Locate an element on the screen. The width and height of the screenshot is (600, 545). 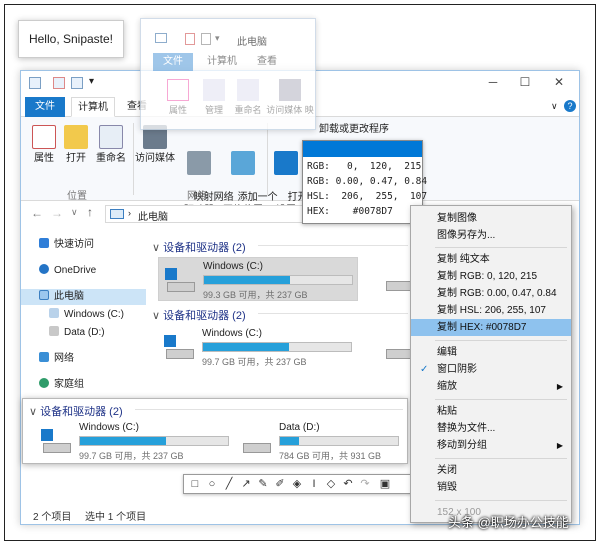
menu-copy-rgbf: 复制 RGB: 0.00, 0.47, 0.84 is located at coordinates (491, 293).